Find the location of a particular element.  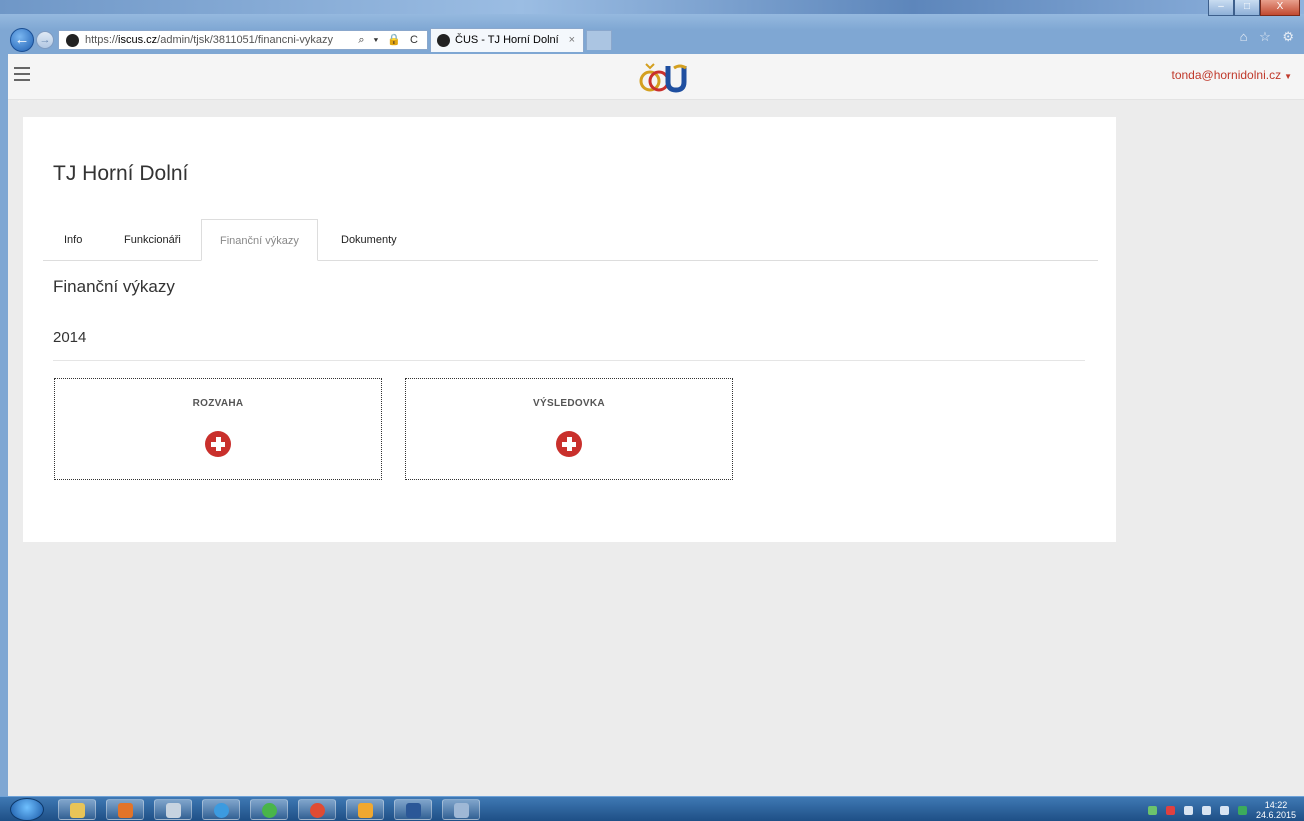

add-rozvaha-icon is located at coordinates (218, 444).